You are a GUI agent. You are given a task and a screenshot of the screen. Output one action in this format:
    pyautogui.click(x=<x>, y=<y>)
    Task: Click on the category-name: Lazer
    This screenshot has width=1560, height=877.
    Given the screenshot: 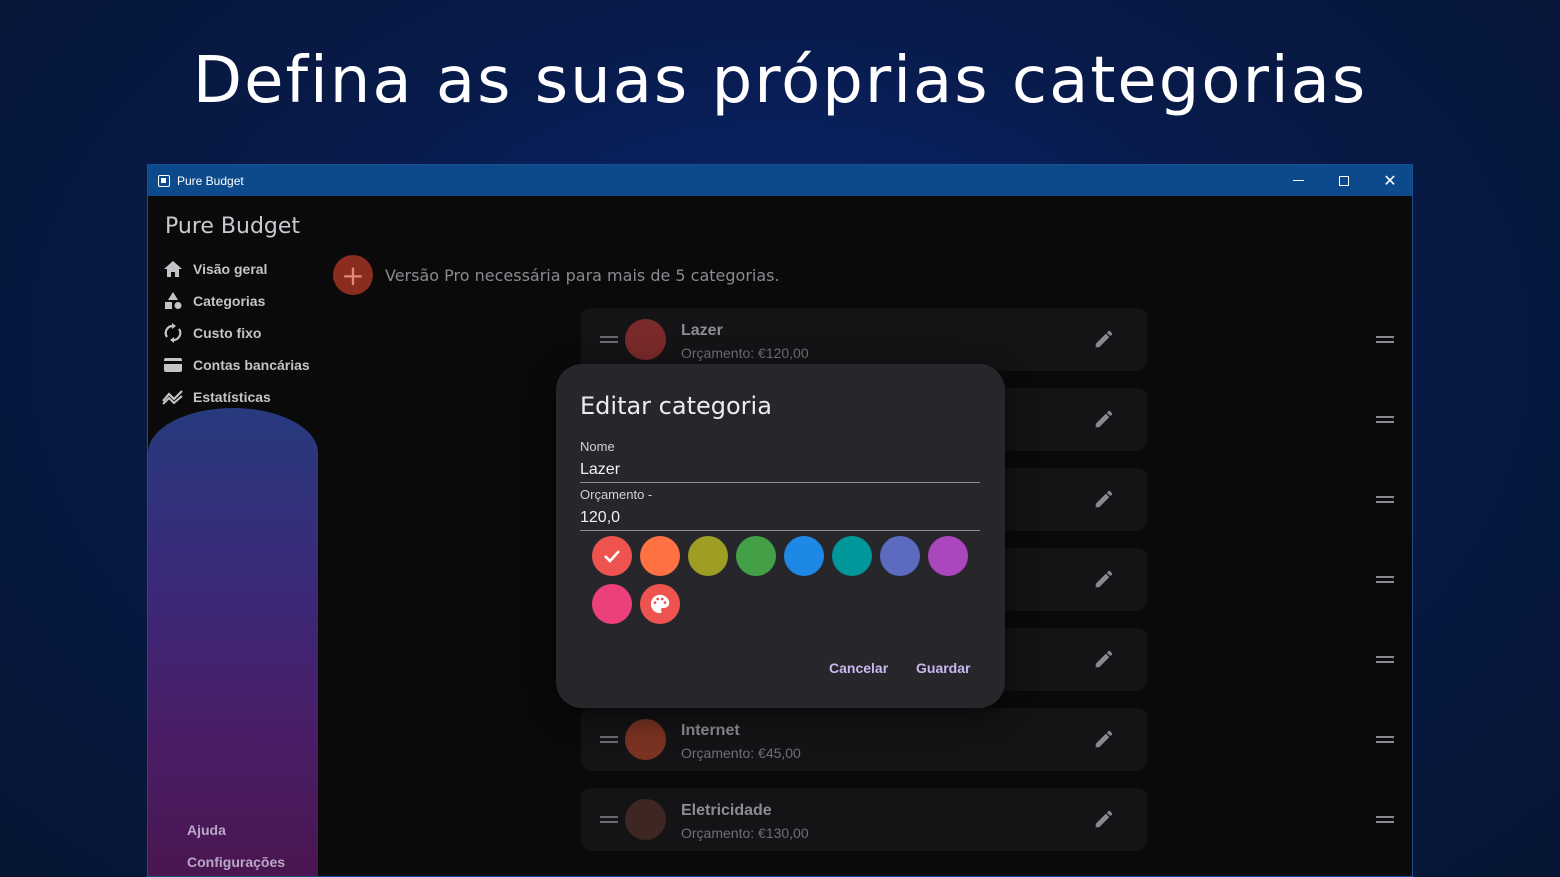 What is the action you would take?
    pyautogui.click(x=702, y=330)
    